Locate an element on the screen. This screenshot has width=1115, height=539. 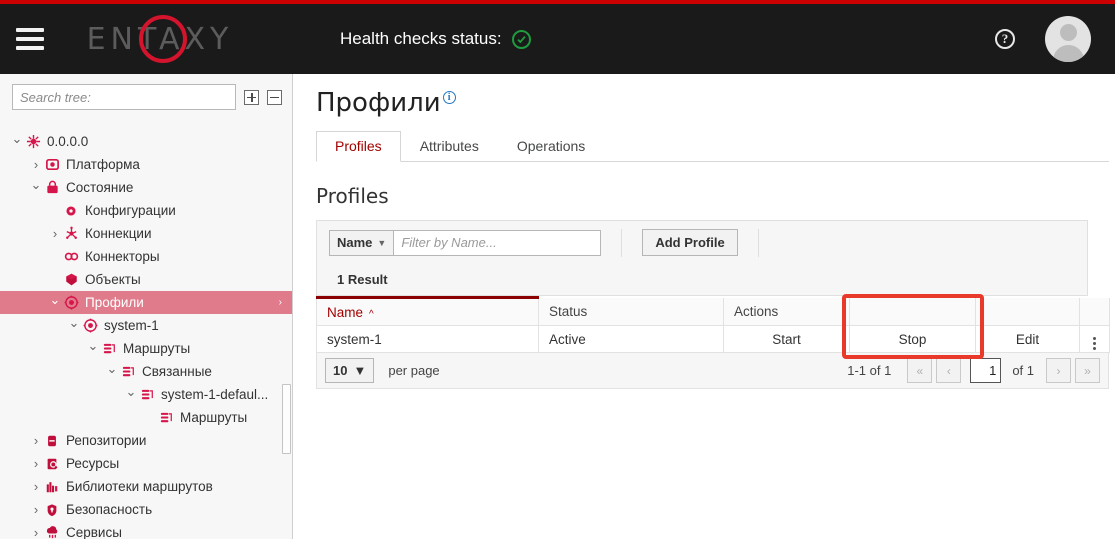
tree-item-label: Коннекции is located at coordinates (118, 233).